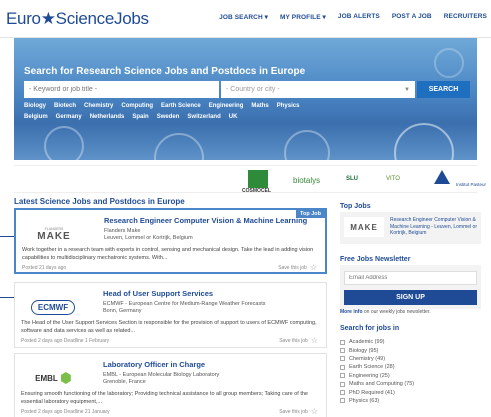  I want to click on category-label: Maths and Computing (75), so click(382, 384).